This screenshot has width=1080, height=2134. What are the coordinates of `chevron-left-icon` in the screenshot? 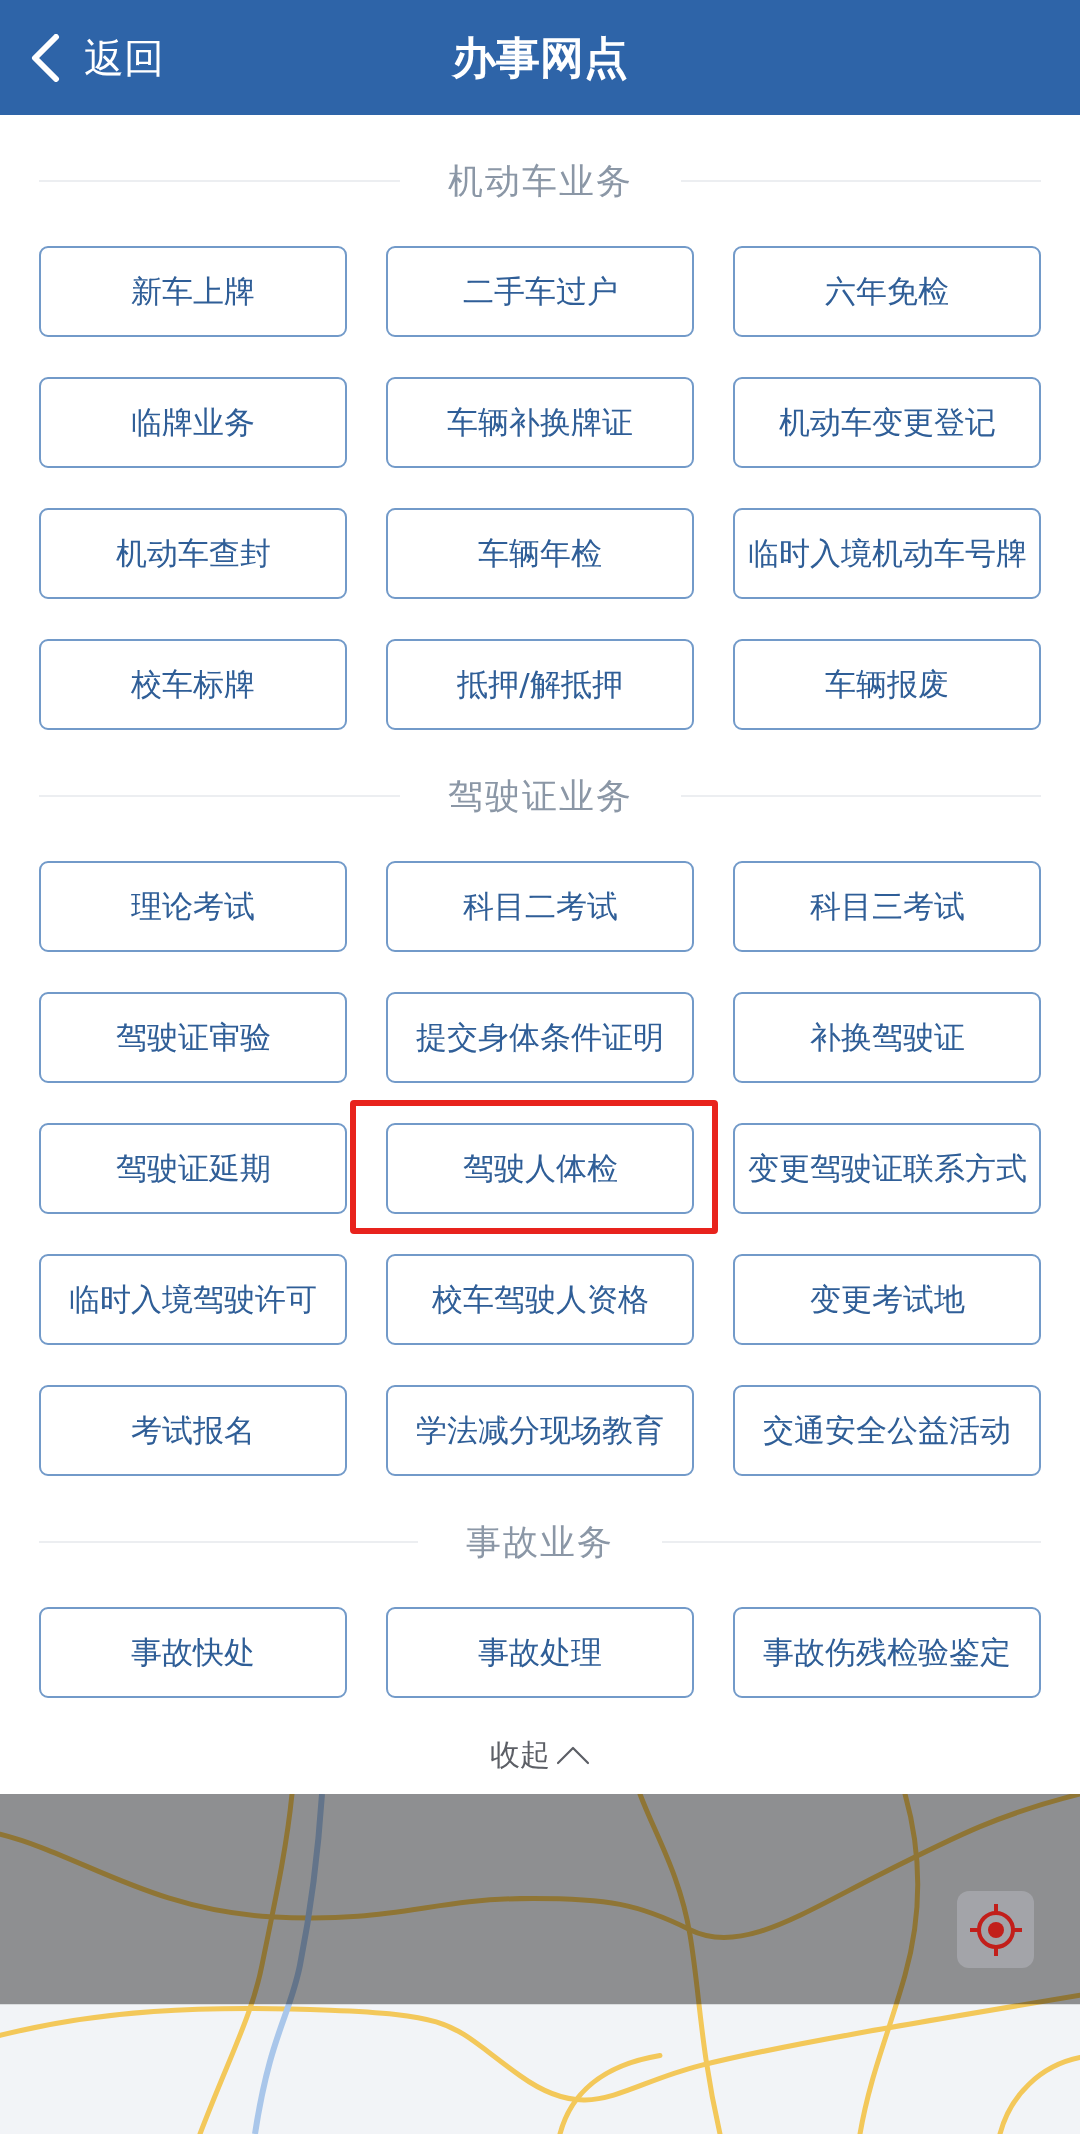 It's located at (45, 57).